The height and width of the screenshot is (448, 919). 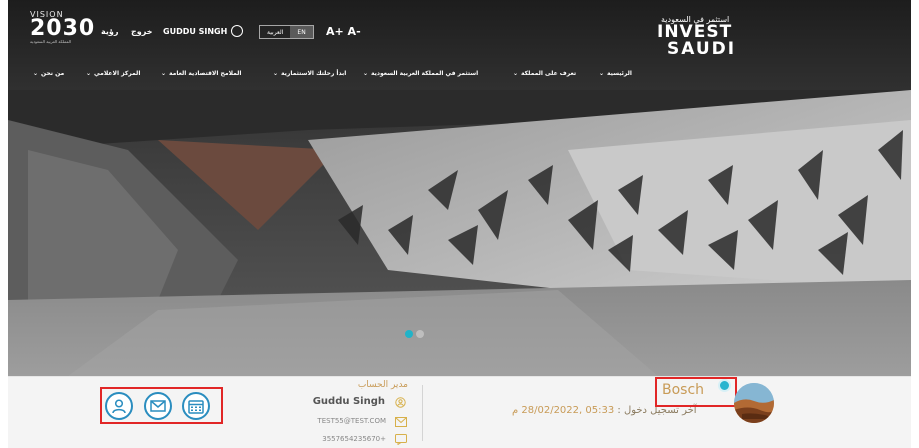 What do you see at coordinates (414, 334) in the screenshot?
I see `carousel-indicators` at bounding box center [414, 334].